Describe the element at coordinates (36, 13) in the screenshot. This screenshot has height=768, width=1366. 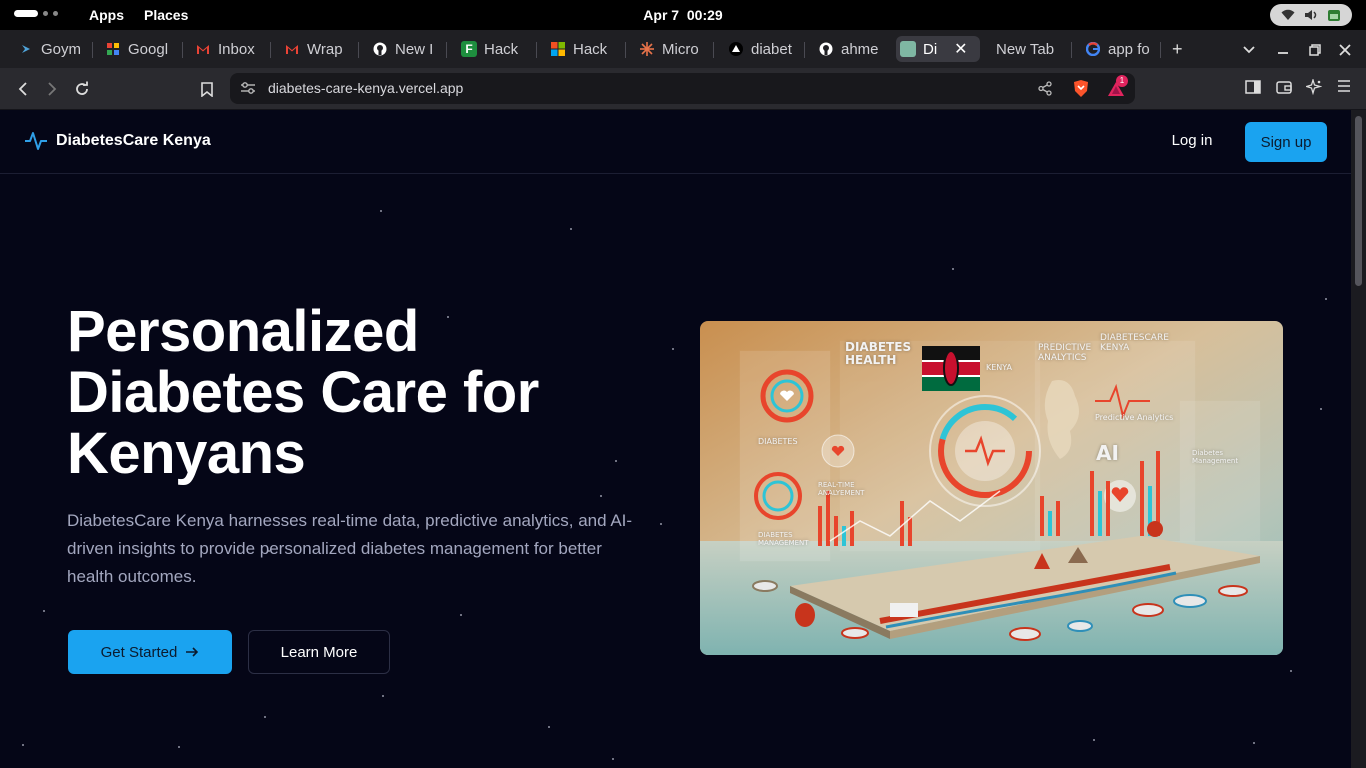
I see `activities-indicator` at that location.